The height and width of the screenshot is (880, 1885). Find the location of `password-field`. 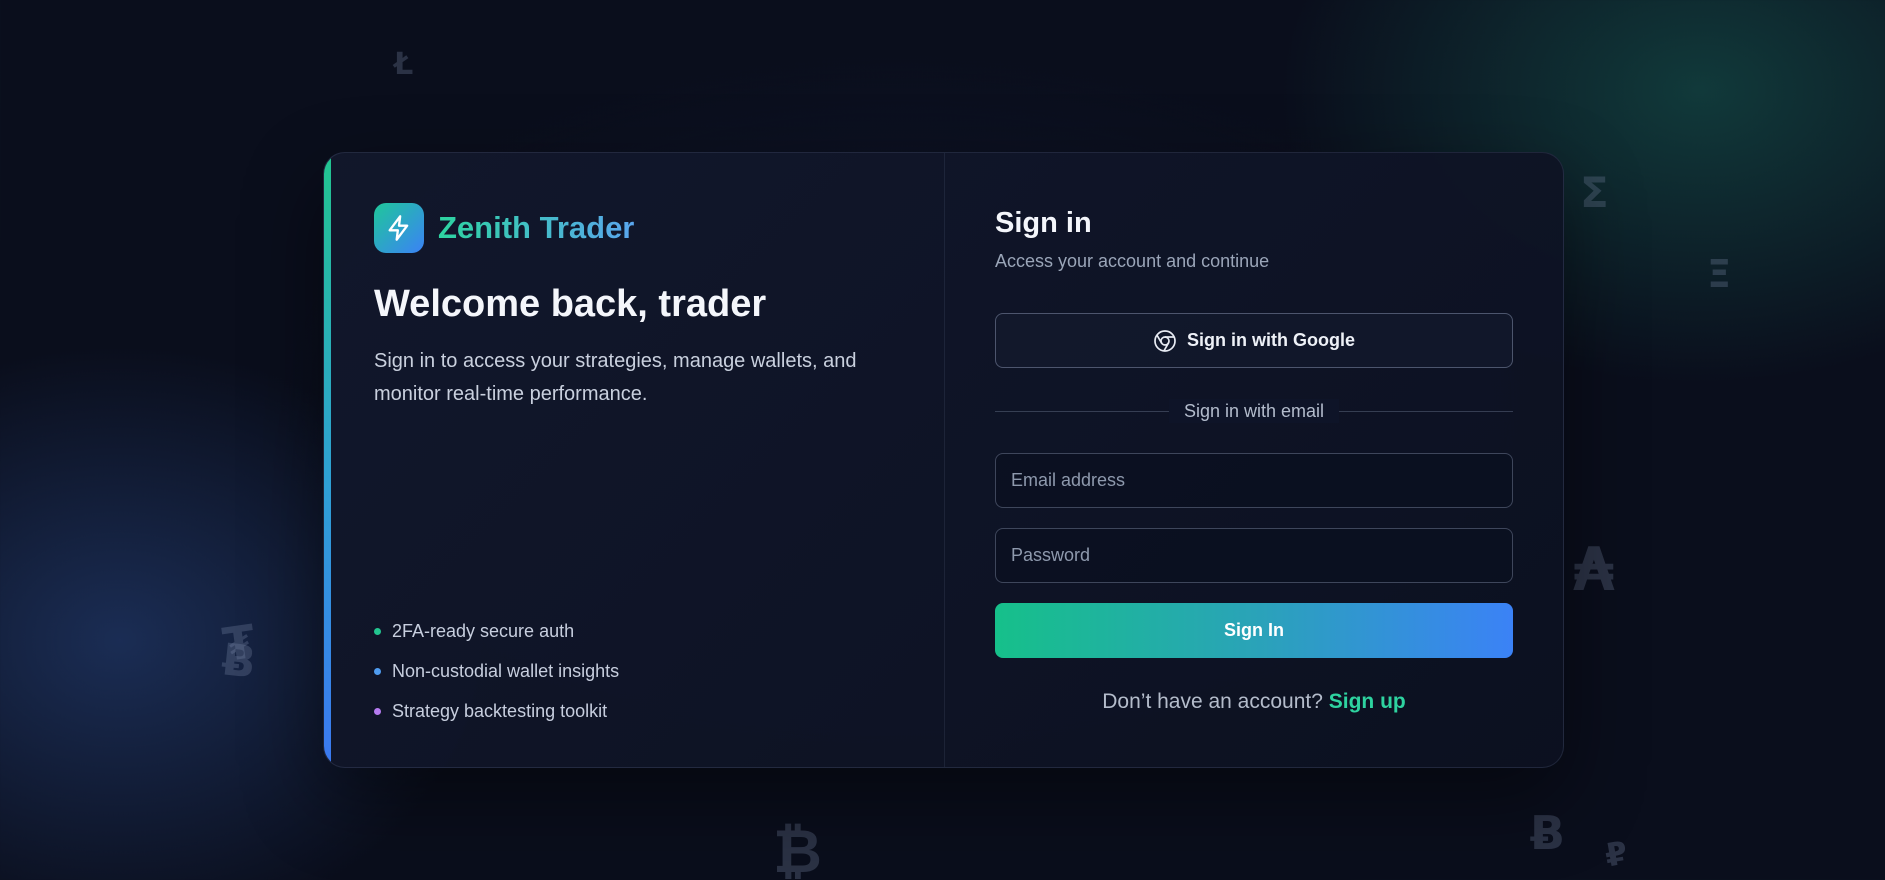

password-field is located at coordinates (1254, 555).